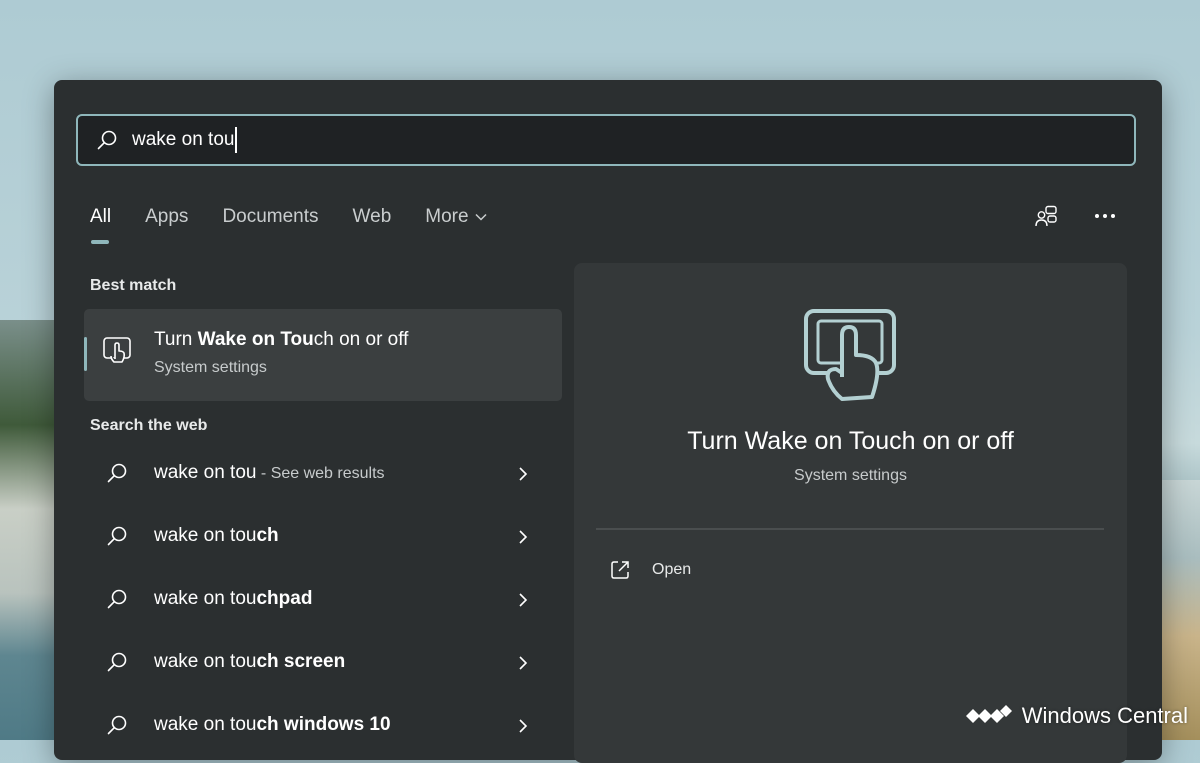 The width and height of the screenshot is (1200, 763). I want to click on chevron-down-icon, so click(481, 217).